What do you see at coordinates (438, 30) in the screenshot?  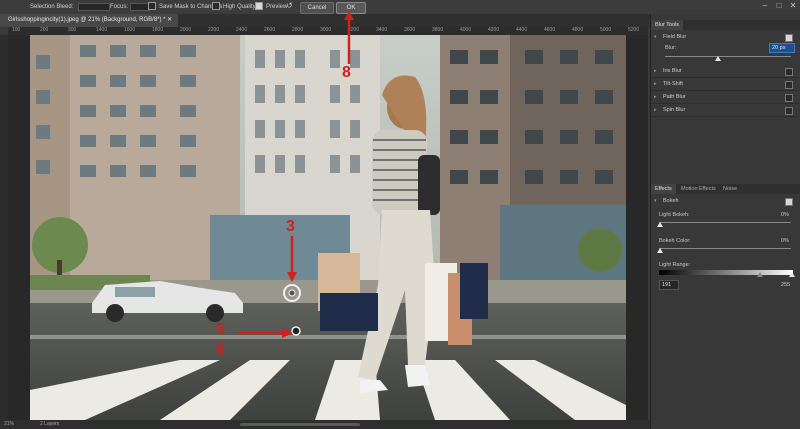 I see `ruler-tick-label: 3800` at bounding box center [438, 30].